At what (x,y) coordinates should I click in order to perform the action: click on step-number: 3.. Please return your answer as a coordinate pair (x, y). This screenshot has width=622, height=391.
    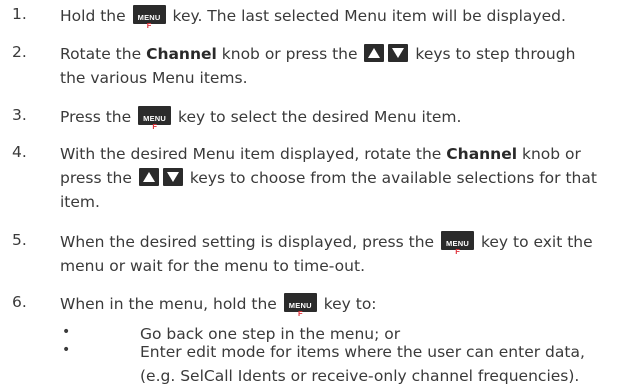
    Looking at the image, I should click on (19, 115).